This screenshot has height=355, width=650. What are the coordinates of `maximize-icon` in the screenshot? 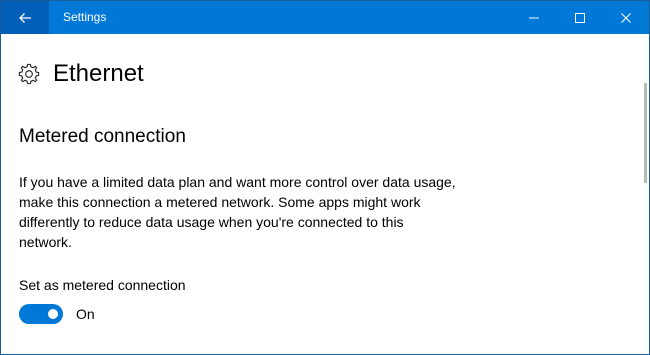 It's located at (580, 17).